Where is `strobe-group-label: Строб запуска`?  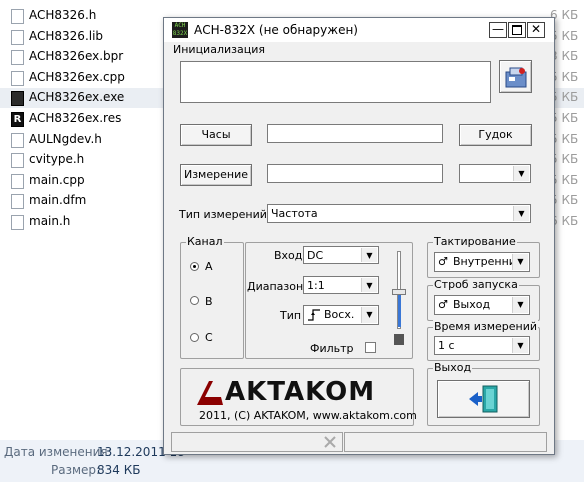
strobe-group-label: Строб запуска is located at coordinates (476, 284).